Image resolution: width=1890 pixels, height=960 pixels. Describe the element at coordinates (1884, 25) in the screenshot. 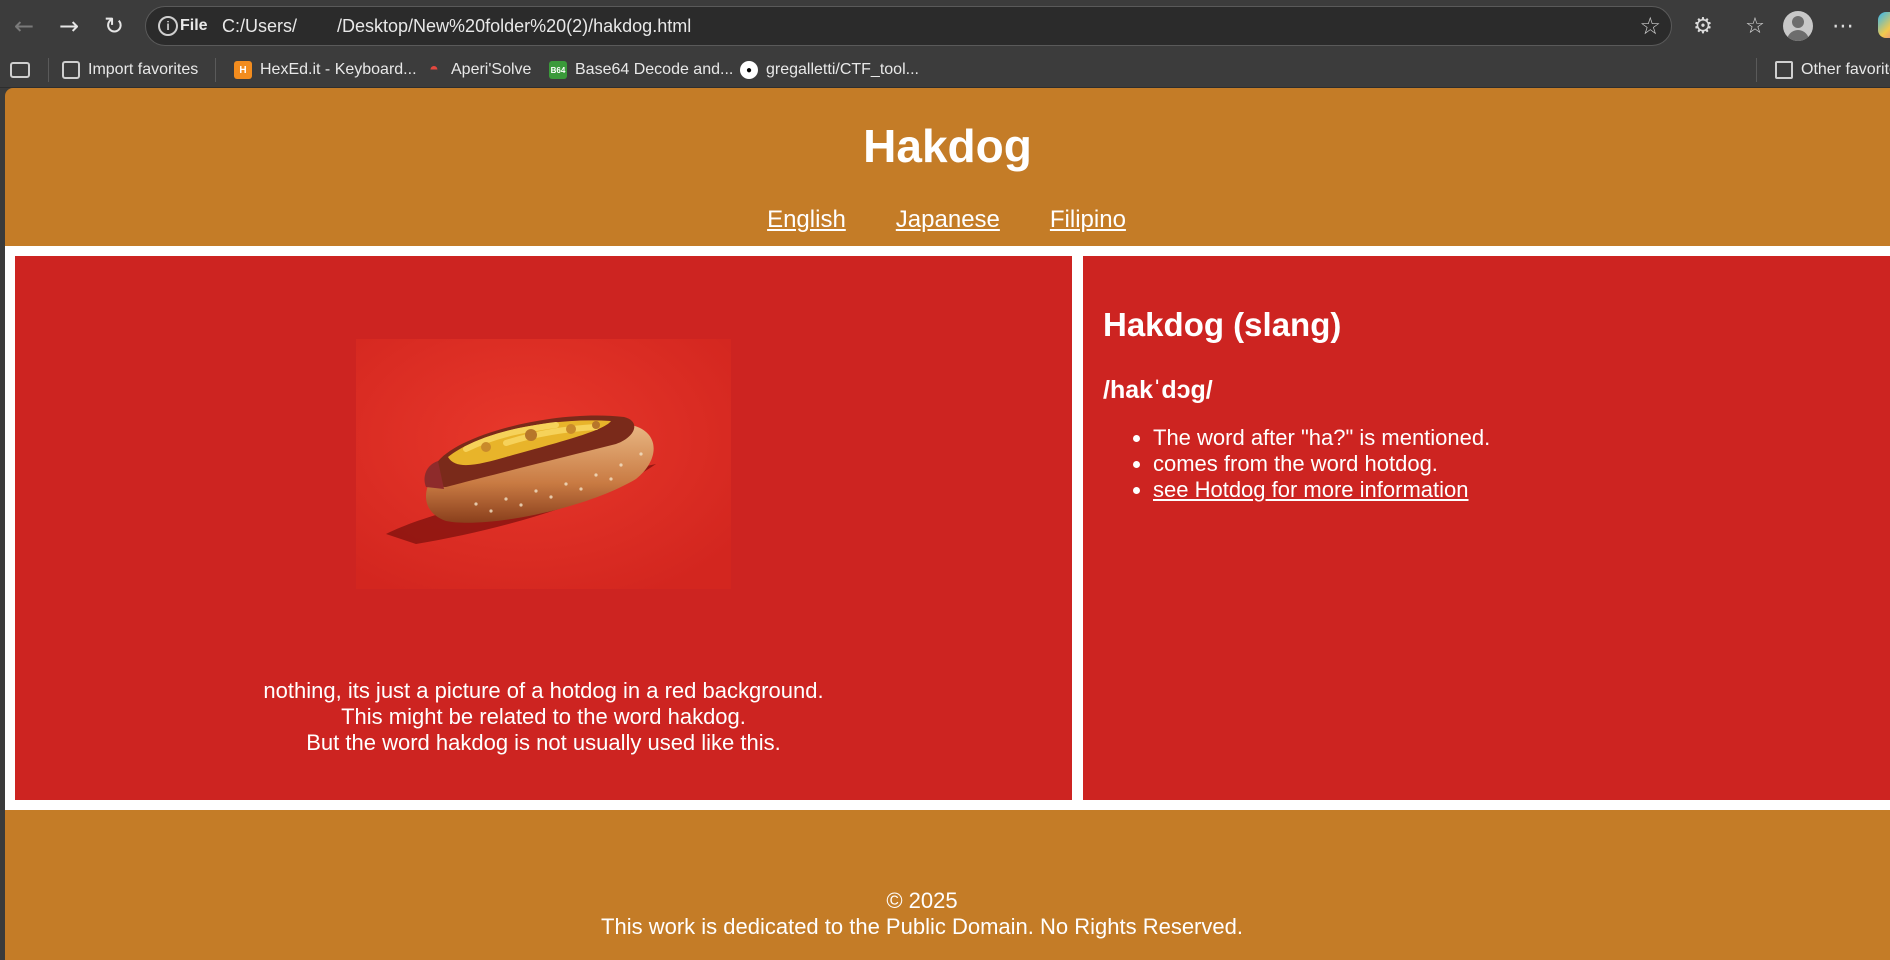

I see `copilot-icon` at that location.